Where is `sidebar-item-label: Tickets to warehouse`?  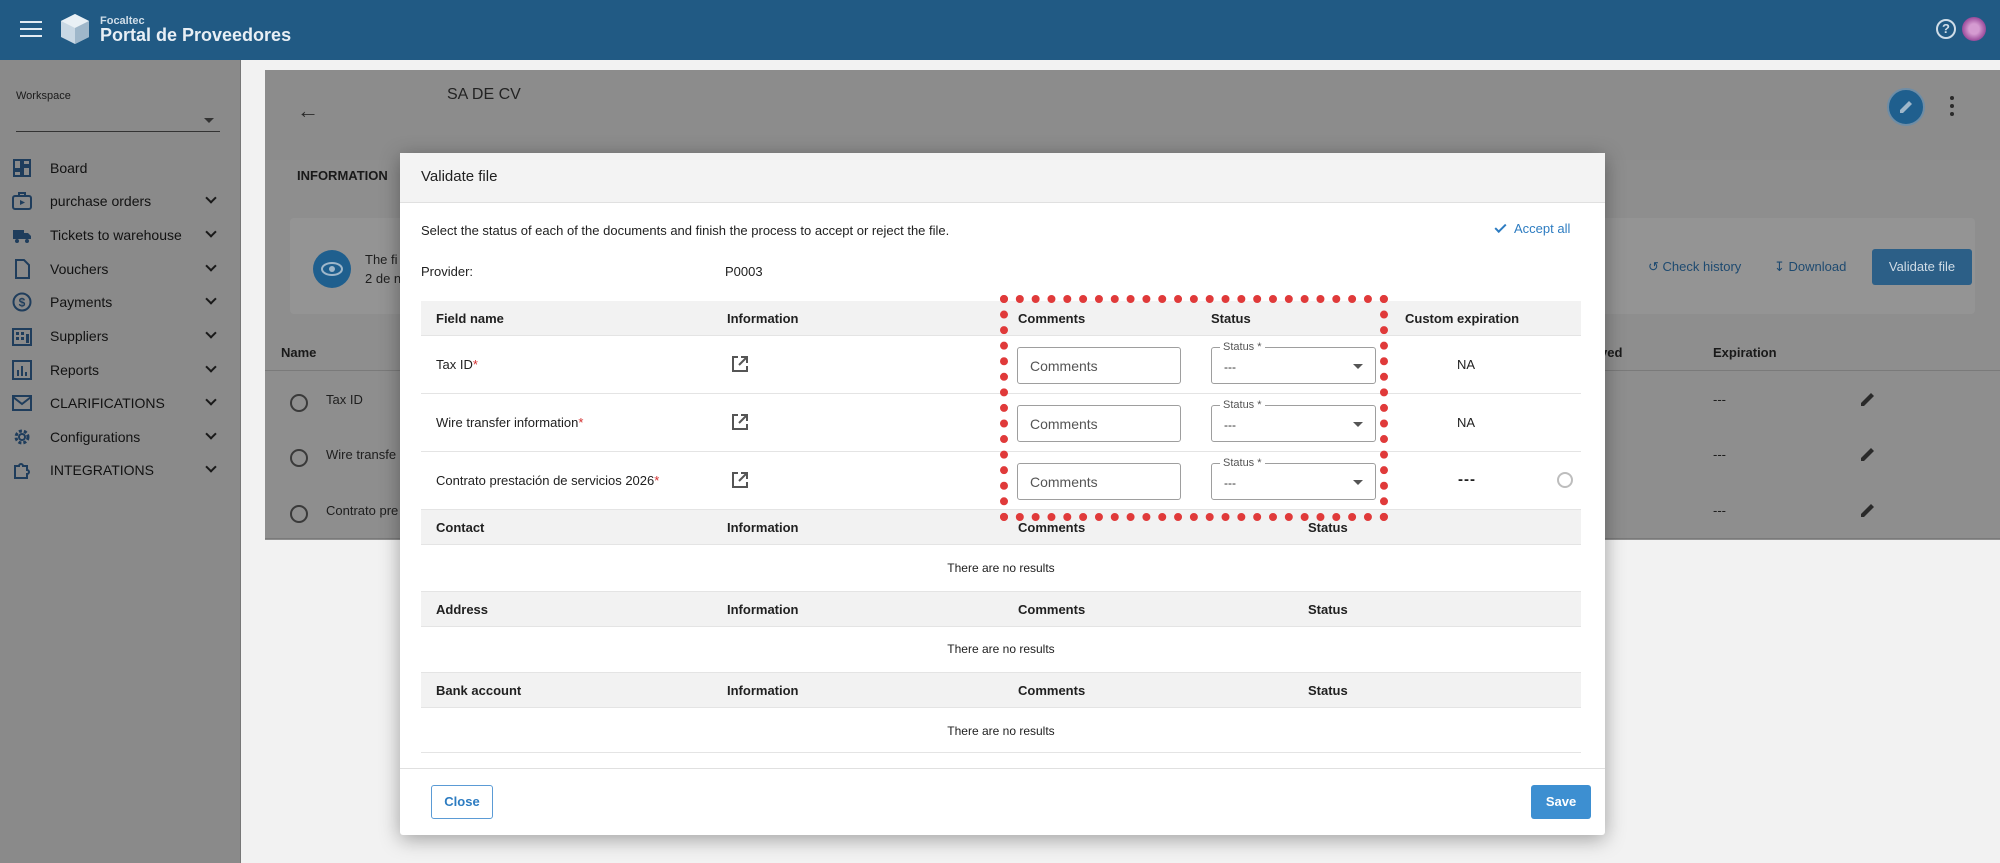 sidebar-item-label: Tickets to warehouse is located at coordinates (116, 235).